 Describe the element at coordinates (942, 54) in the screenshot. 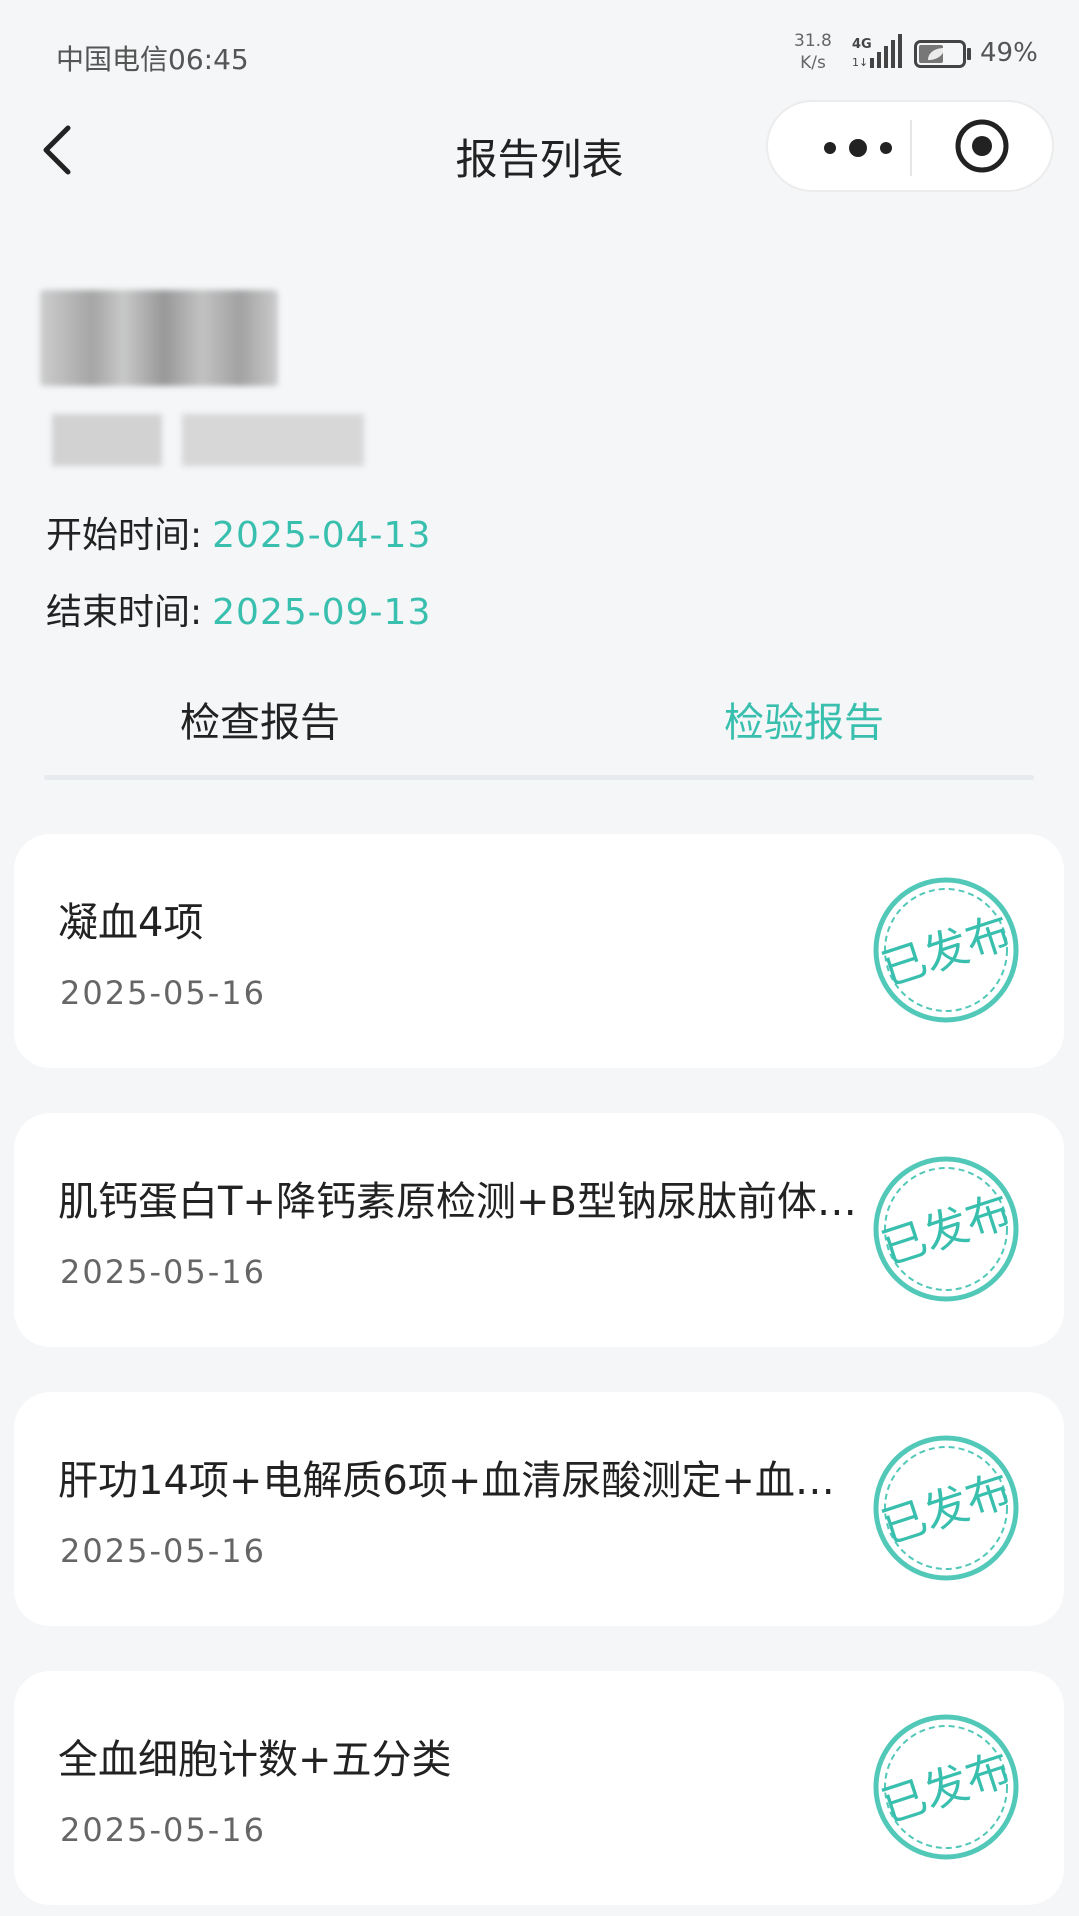

I see `battery-icon` at that location.